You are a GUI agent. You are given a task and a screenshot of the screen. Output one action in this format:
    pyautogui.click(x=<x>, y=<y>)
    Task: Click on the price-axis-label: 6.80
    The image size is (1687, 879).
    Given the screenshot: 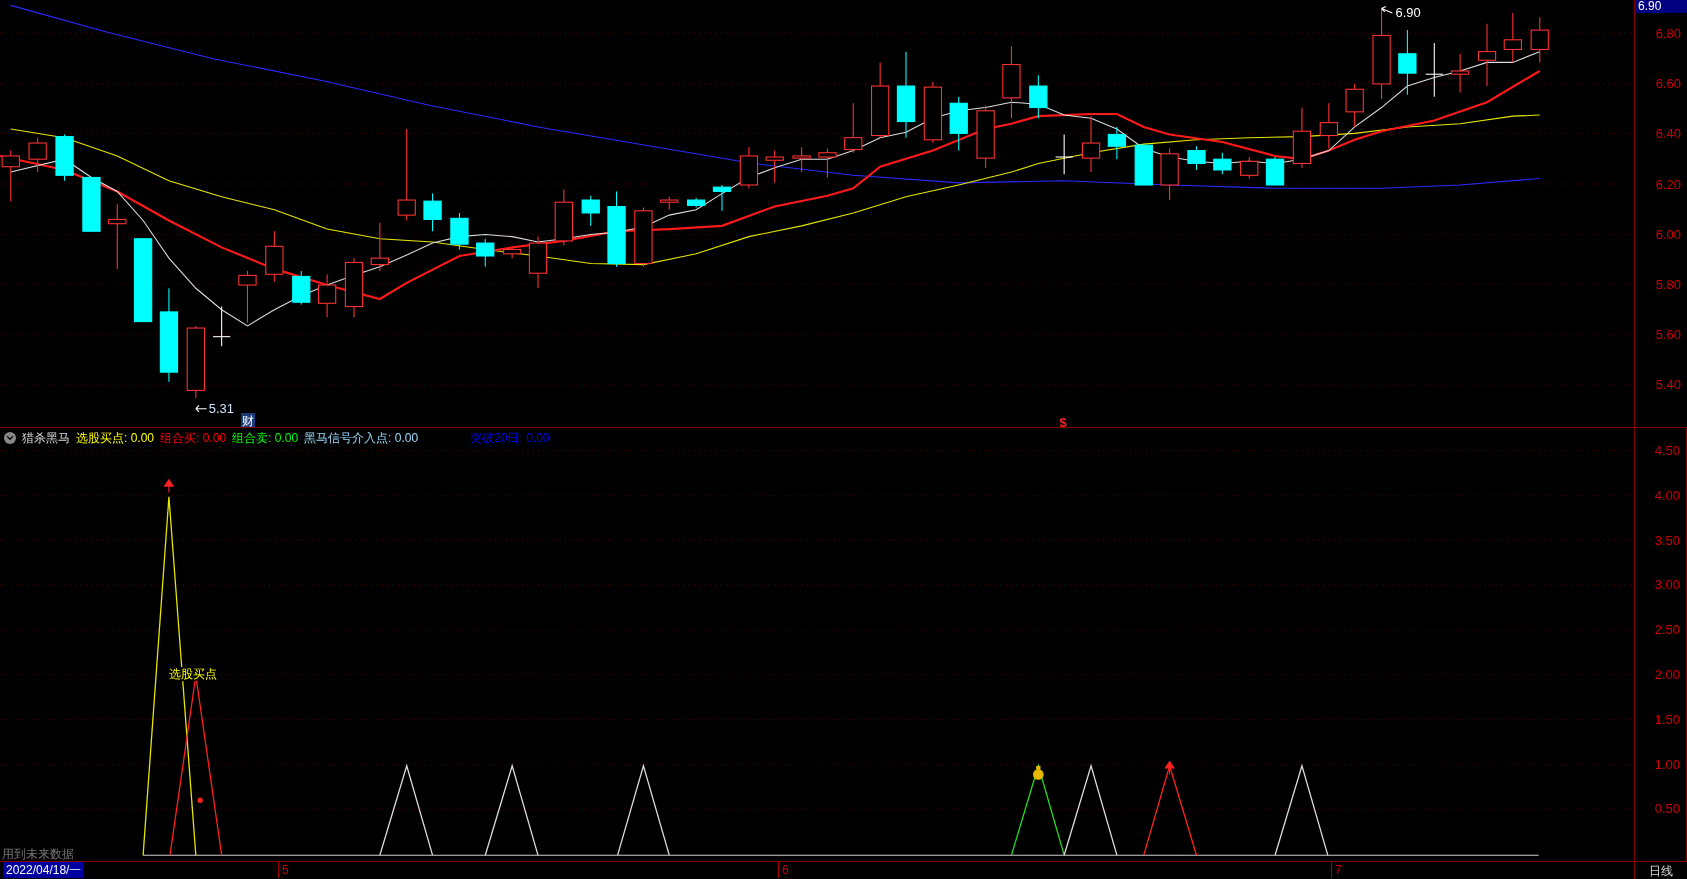 What is the action you would take?
    pyautogui.click(x=1668, y=34)
    